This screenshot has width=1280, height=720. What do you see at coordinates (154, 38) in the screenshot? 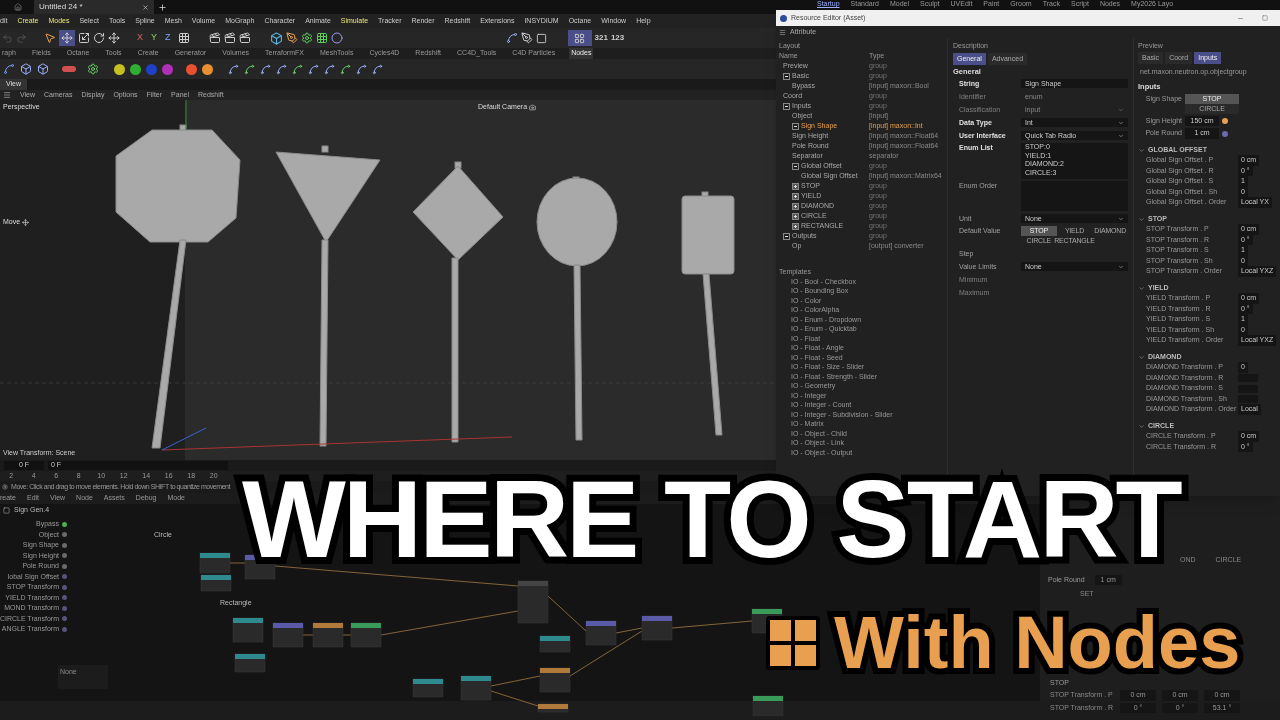
I see `axis-lock-button: Y` at bounding box center [154, 38].